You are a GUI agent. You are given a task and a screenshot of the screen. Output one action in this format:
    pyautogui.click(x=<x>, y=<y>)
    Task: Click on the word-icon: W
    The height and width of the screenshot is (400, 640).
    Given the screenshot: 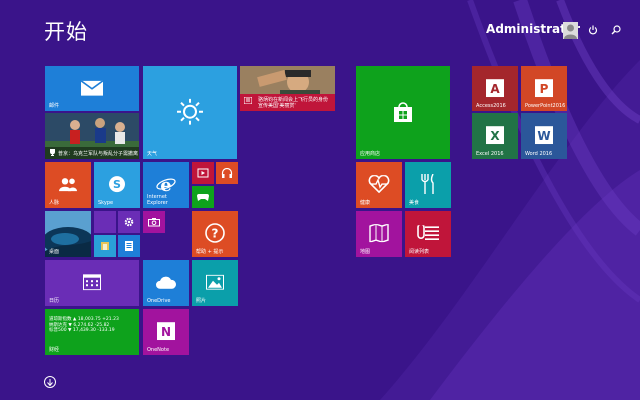 What is the action you would take?
    pyautogui.click(x=544, y=135)
    